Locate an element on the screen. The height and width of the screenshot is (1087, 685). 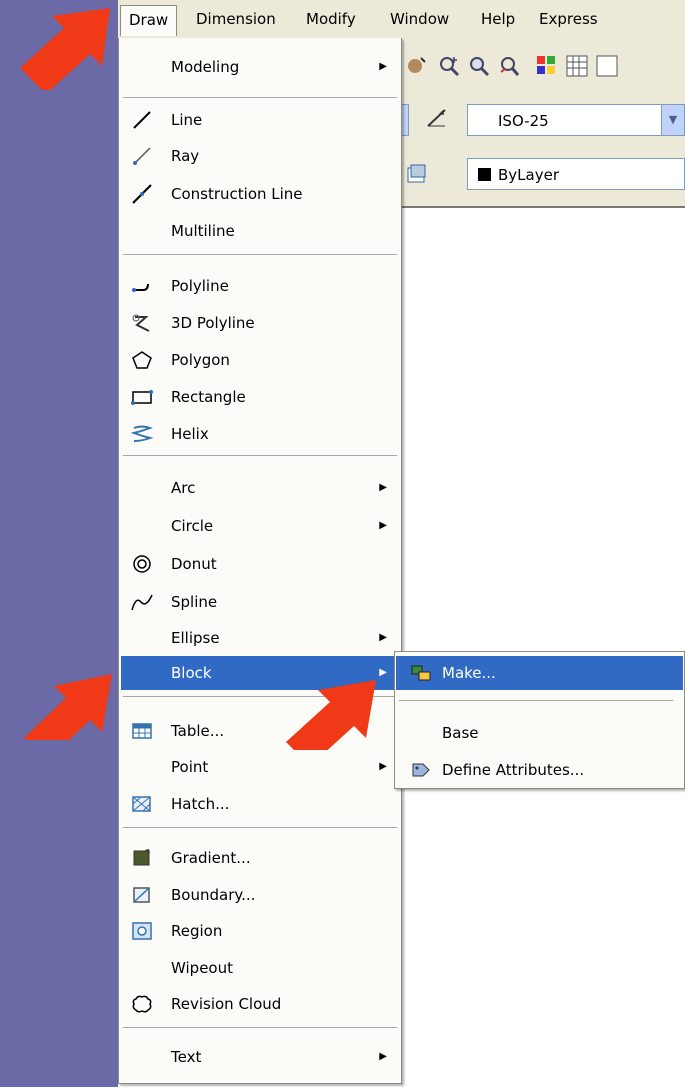
menu-item-text: Text ▶ is located at coordinates (260, 1057).